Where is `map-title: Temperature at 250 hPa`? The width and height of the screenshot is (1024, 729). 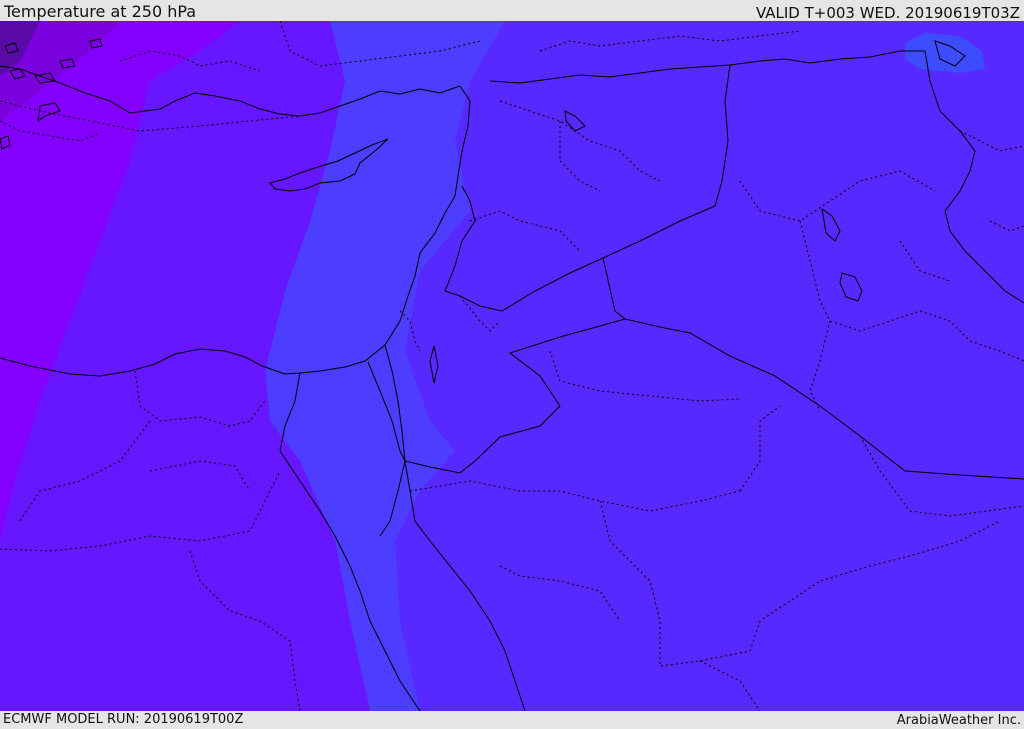 map-title: Temperature at 250 hPa is located at coordinates (100, 11).